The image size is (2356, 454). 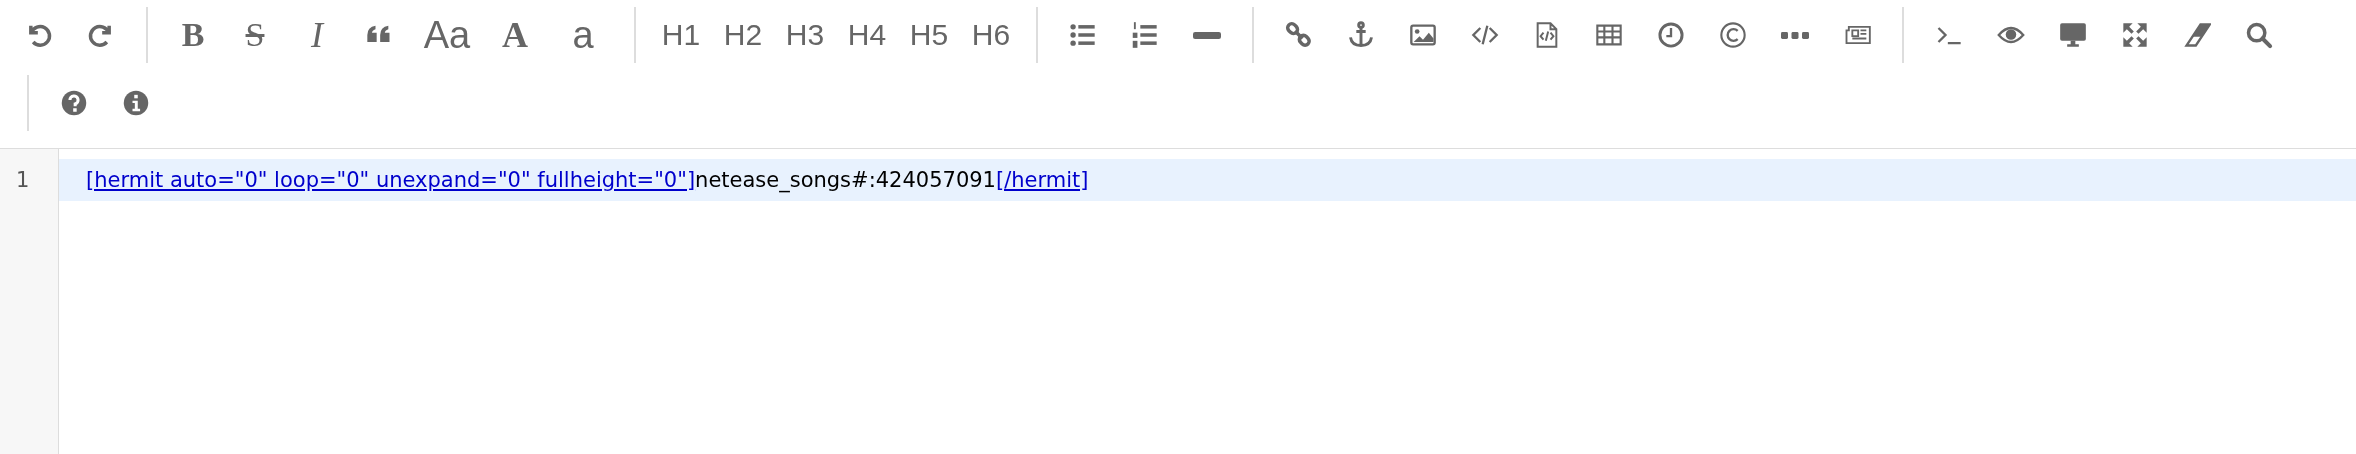 What do you see at coordinates (1299, 35) in the screenshot?
I see `link-icon` at bounding box center [1299, 35].